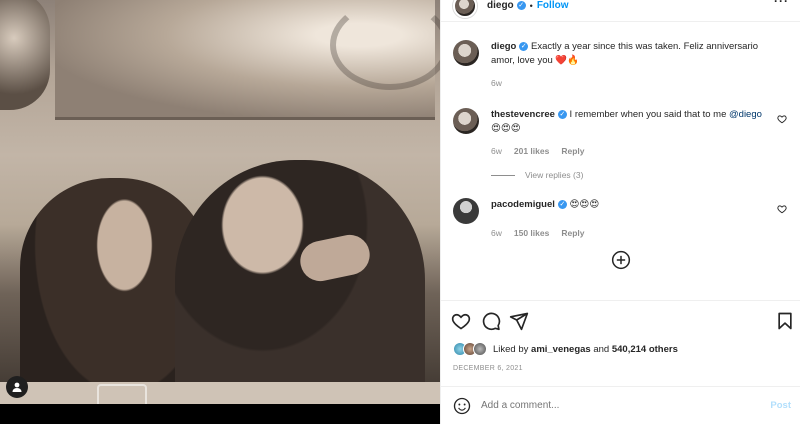 The width and height of the screenshot is (800, 424). I want to click on bookmark-icon, so click(785, 321).